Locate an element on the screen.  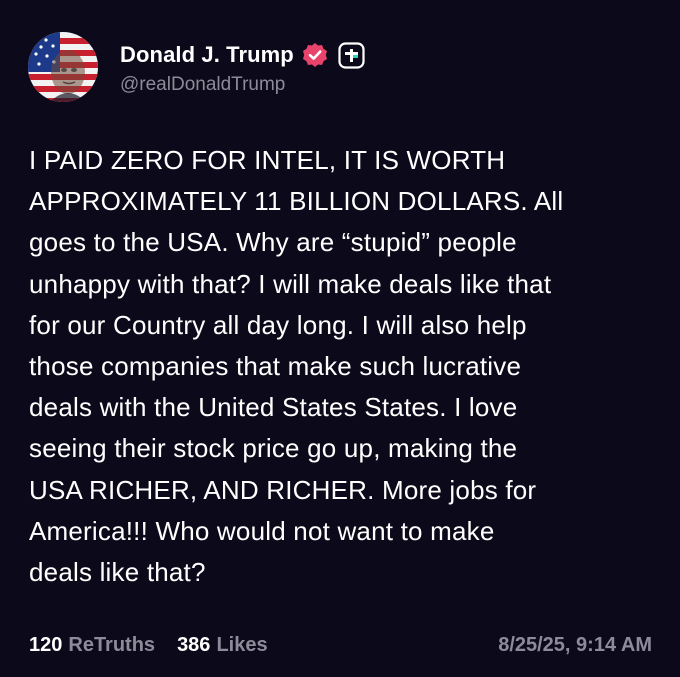
retruths-label: ReTruths is located at coordinates (112, 644).